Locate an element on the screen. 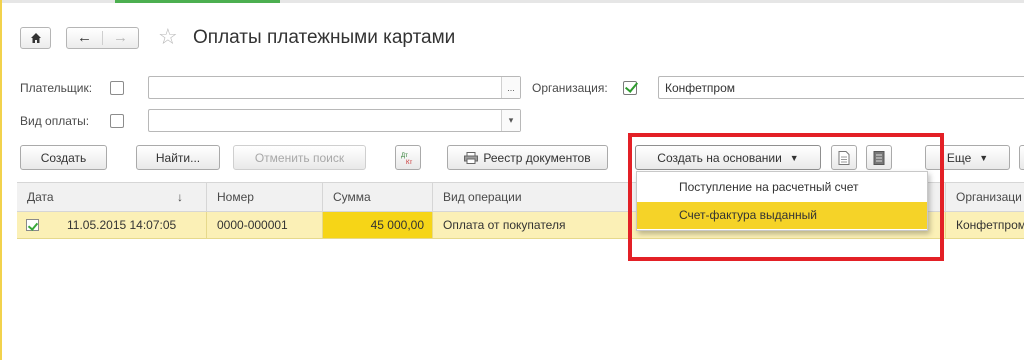 This screenshot has width=1024, height=360. organization-checkbox is located at coordinates (630, 88).